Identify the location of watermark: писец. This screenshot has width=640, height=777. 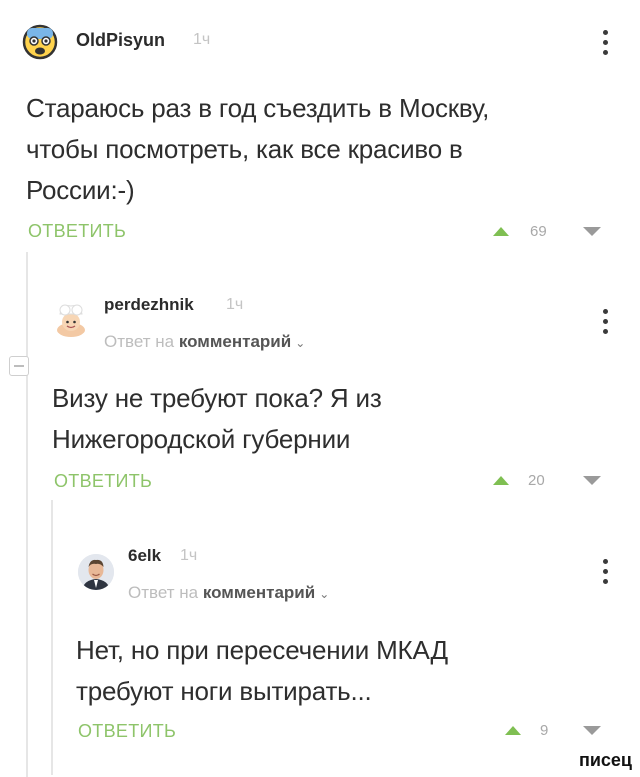
(605, 760).